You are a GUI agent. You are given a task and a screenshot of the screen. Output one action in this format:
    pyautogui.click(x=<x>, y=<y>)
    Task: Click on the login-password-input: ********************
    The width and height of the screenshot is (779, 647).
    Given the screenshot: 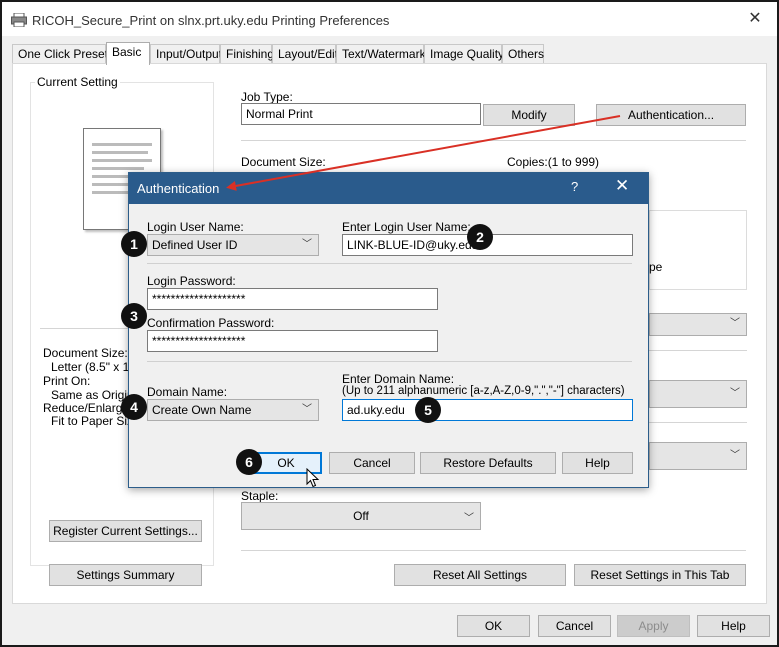 What is the action you would take?
    pyautogui.click(x=292, y=299)
    